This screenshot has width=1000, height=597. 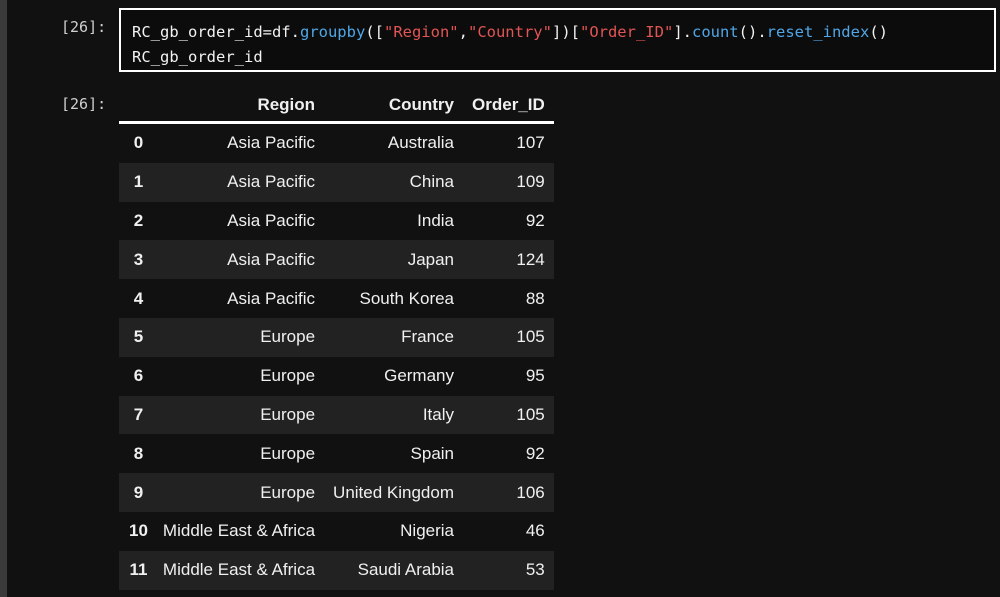 I want to click on table-row: 2 Asia Pacific India 92, so click(x=336, y=221).